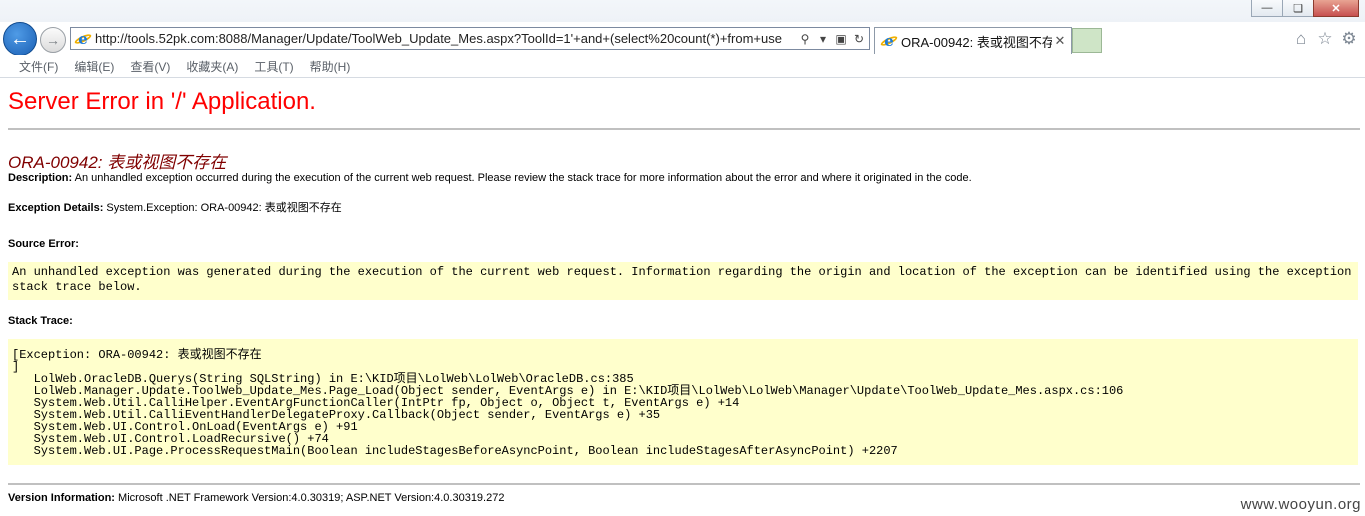 The height and width of the screenshot is (516, 1365). Describe the element at coordinates (1349, 39) in the screenshot. I see `settings-gear-icon: ⚙` at that location.